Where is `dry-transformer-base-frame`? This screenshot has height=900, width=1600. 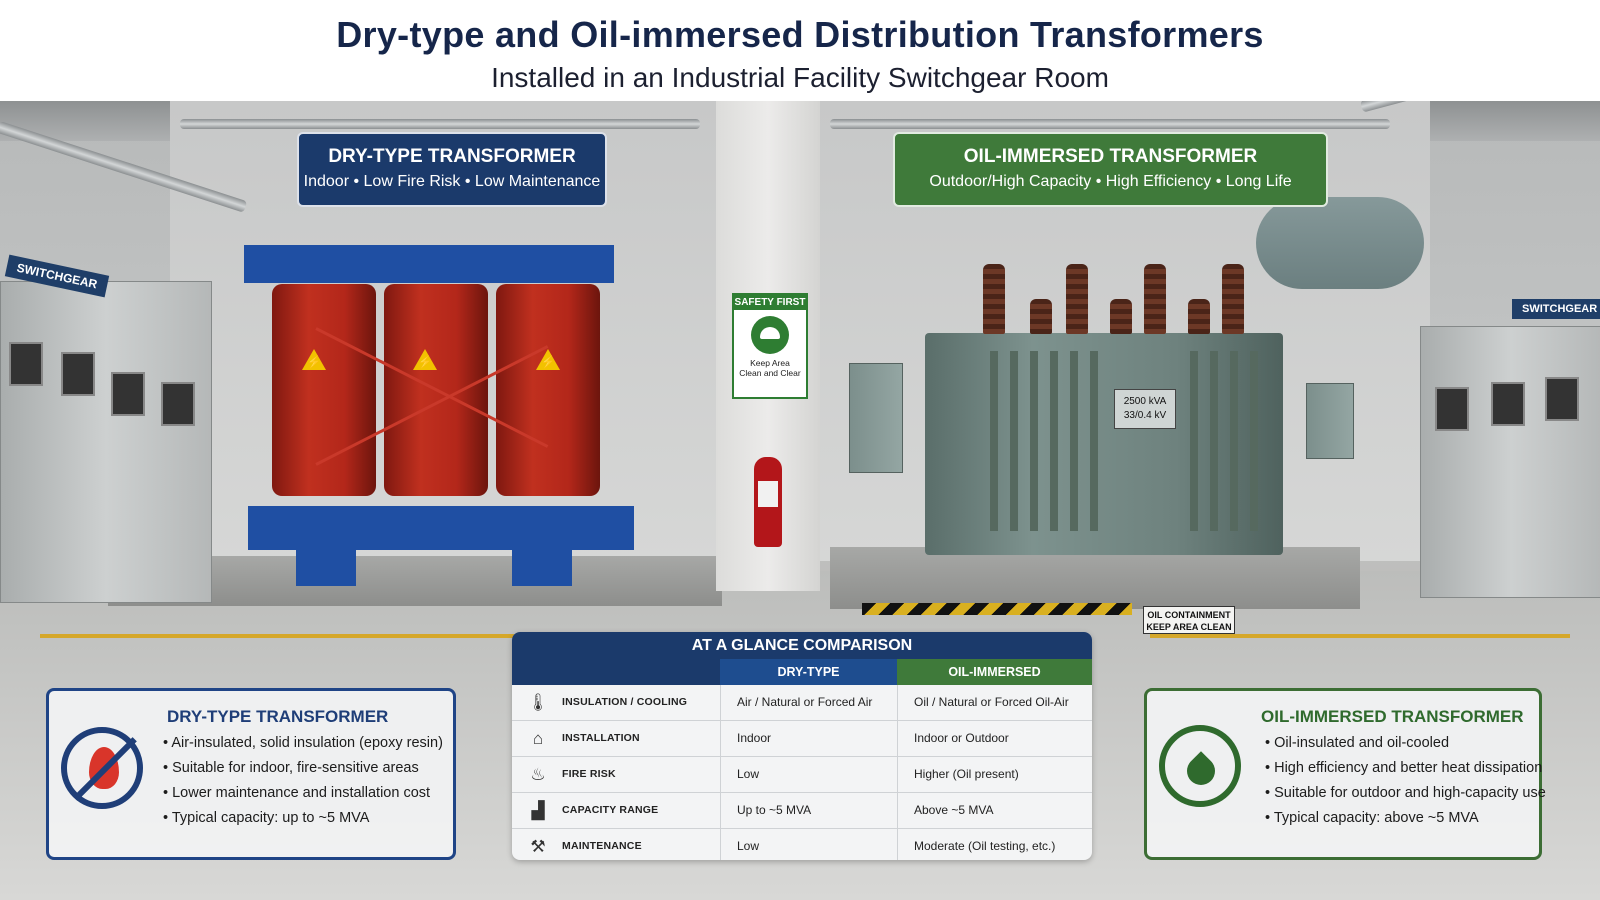
dry-transformer-base-frame is located at coordinates (441, 528).